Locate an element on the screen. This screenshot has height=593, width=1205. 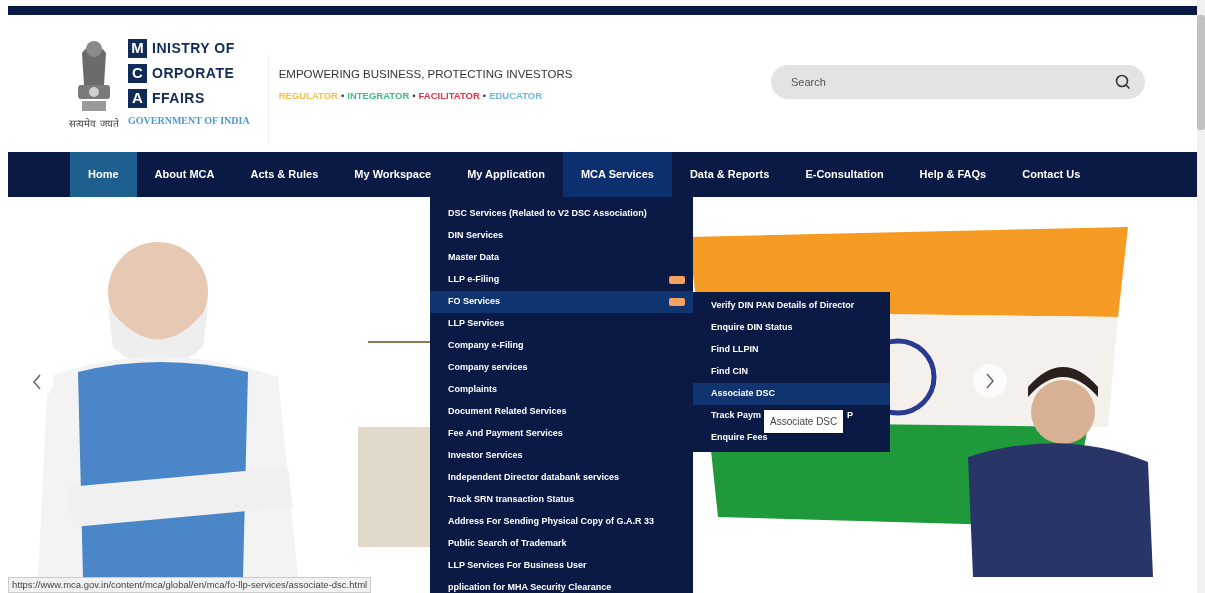
tagline-title: EMPOWERING BUSINESS, PROTECTING INVESTORS is located at coordinates (425, 74).